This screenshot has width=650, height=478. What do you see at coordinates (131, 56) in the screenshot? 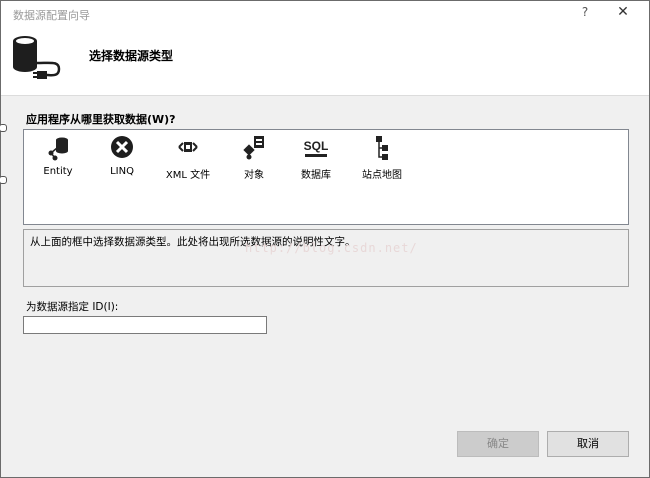
I see `page-title: 选择数据源类型` at bounding box center [131, 56].